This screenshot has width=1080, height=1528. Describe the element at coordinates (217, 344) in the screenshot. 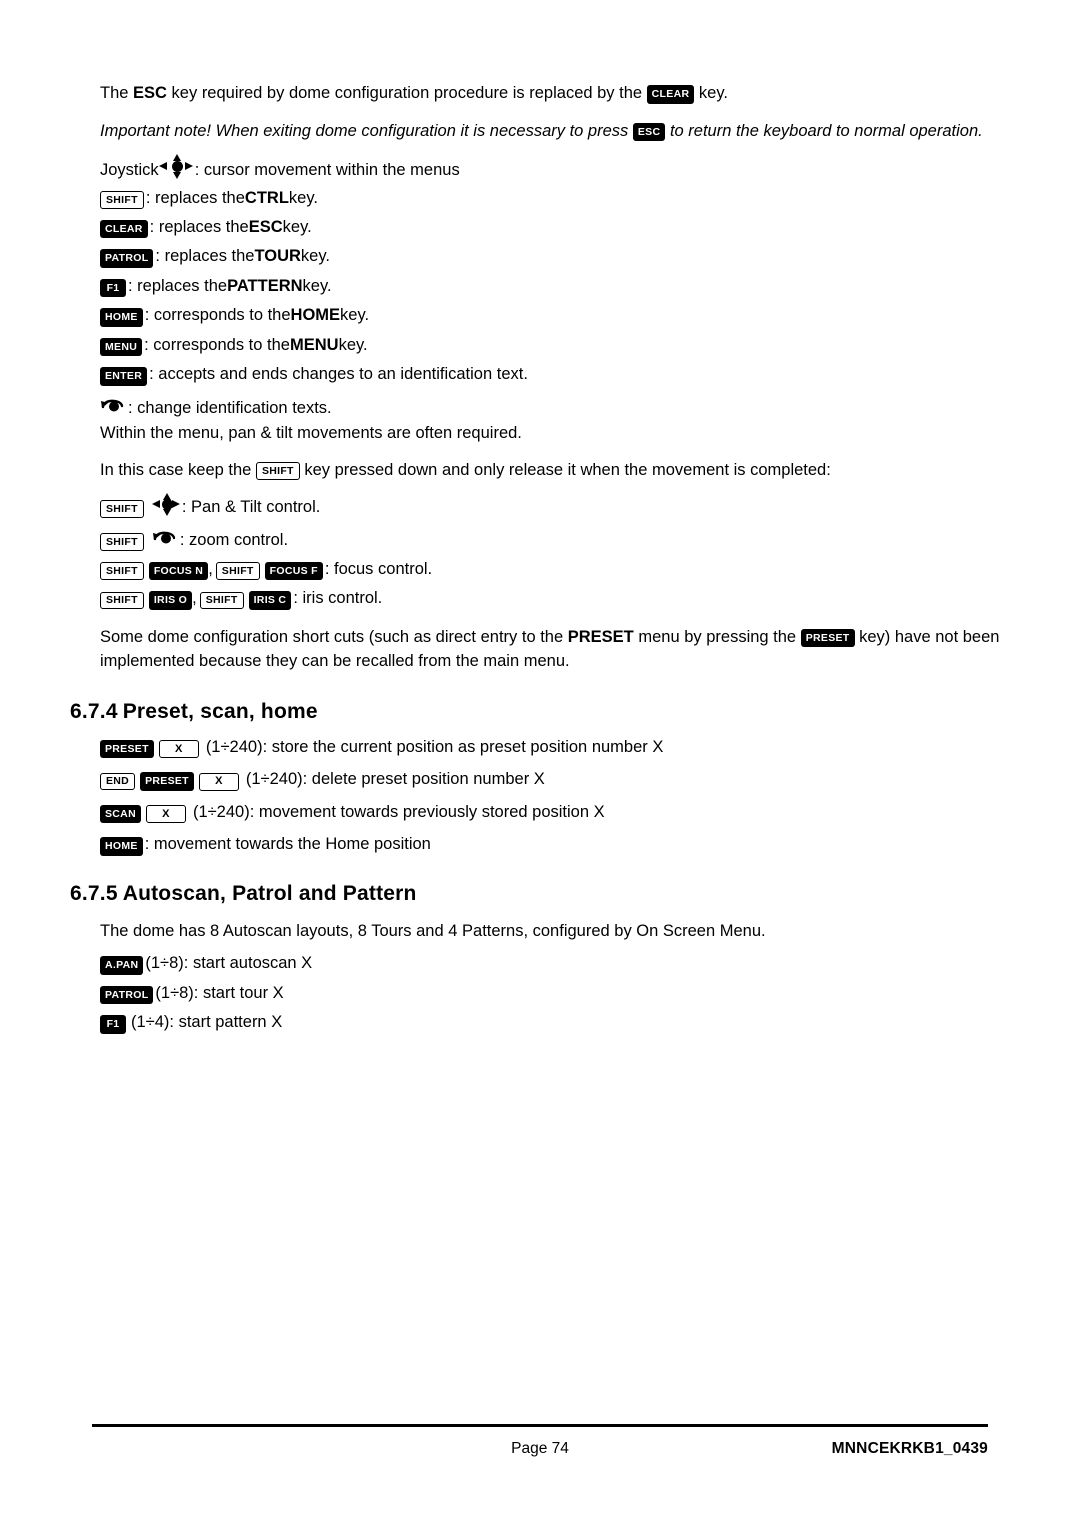

I see `key-row-menu-pre: : corresponds to the` at that location.